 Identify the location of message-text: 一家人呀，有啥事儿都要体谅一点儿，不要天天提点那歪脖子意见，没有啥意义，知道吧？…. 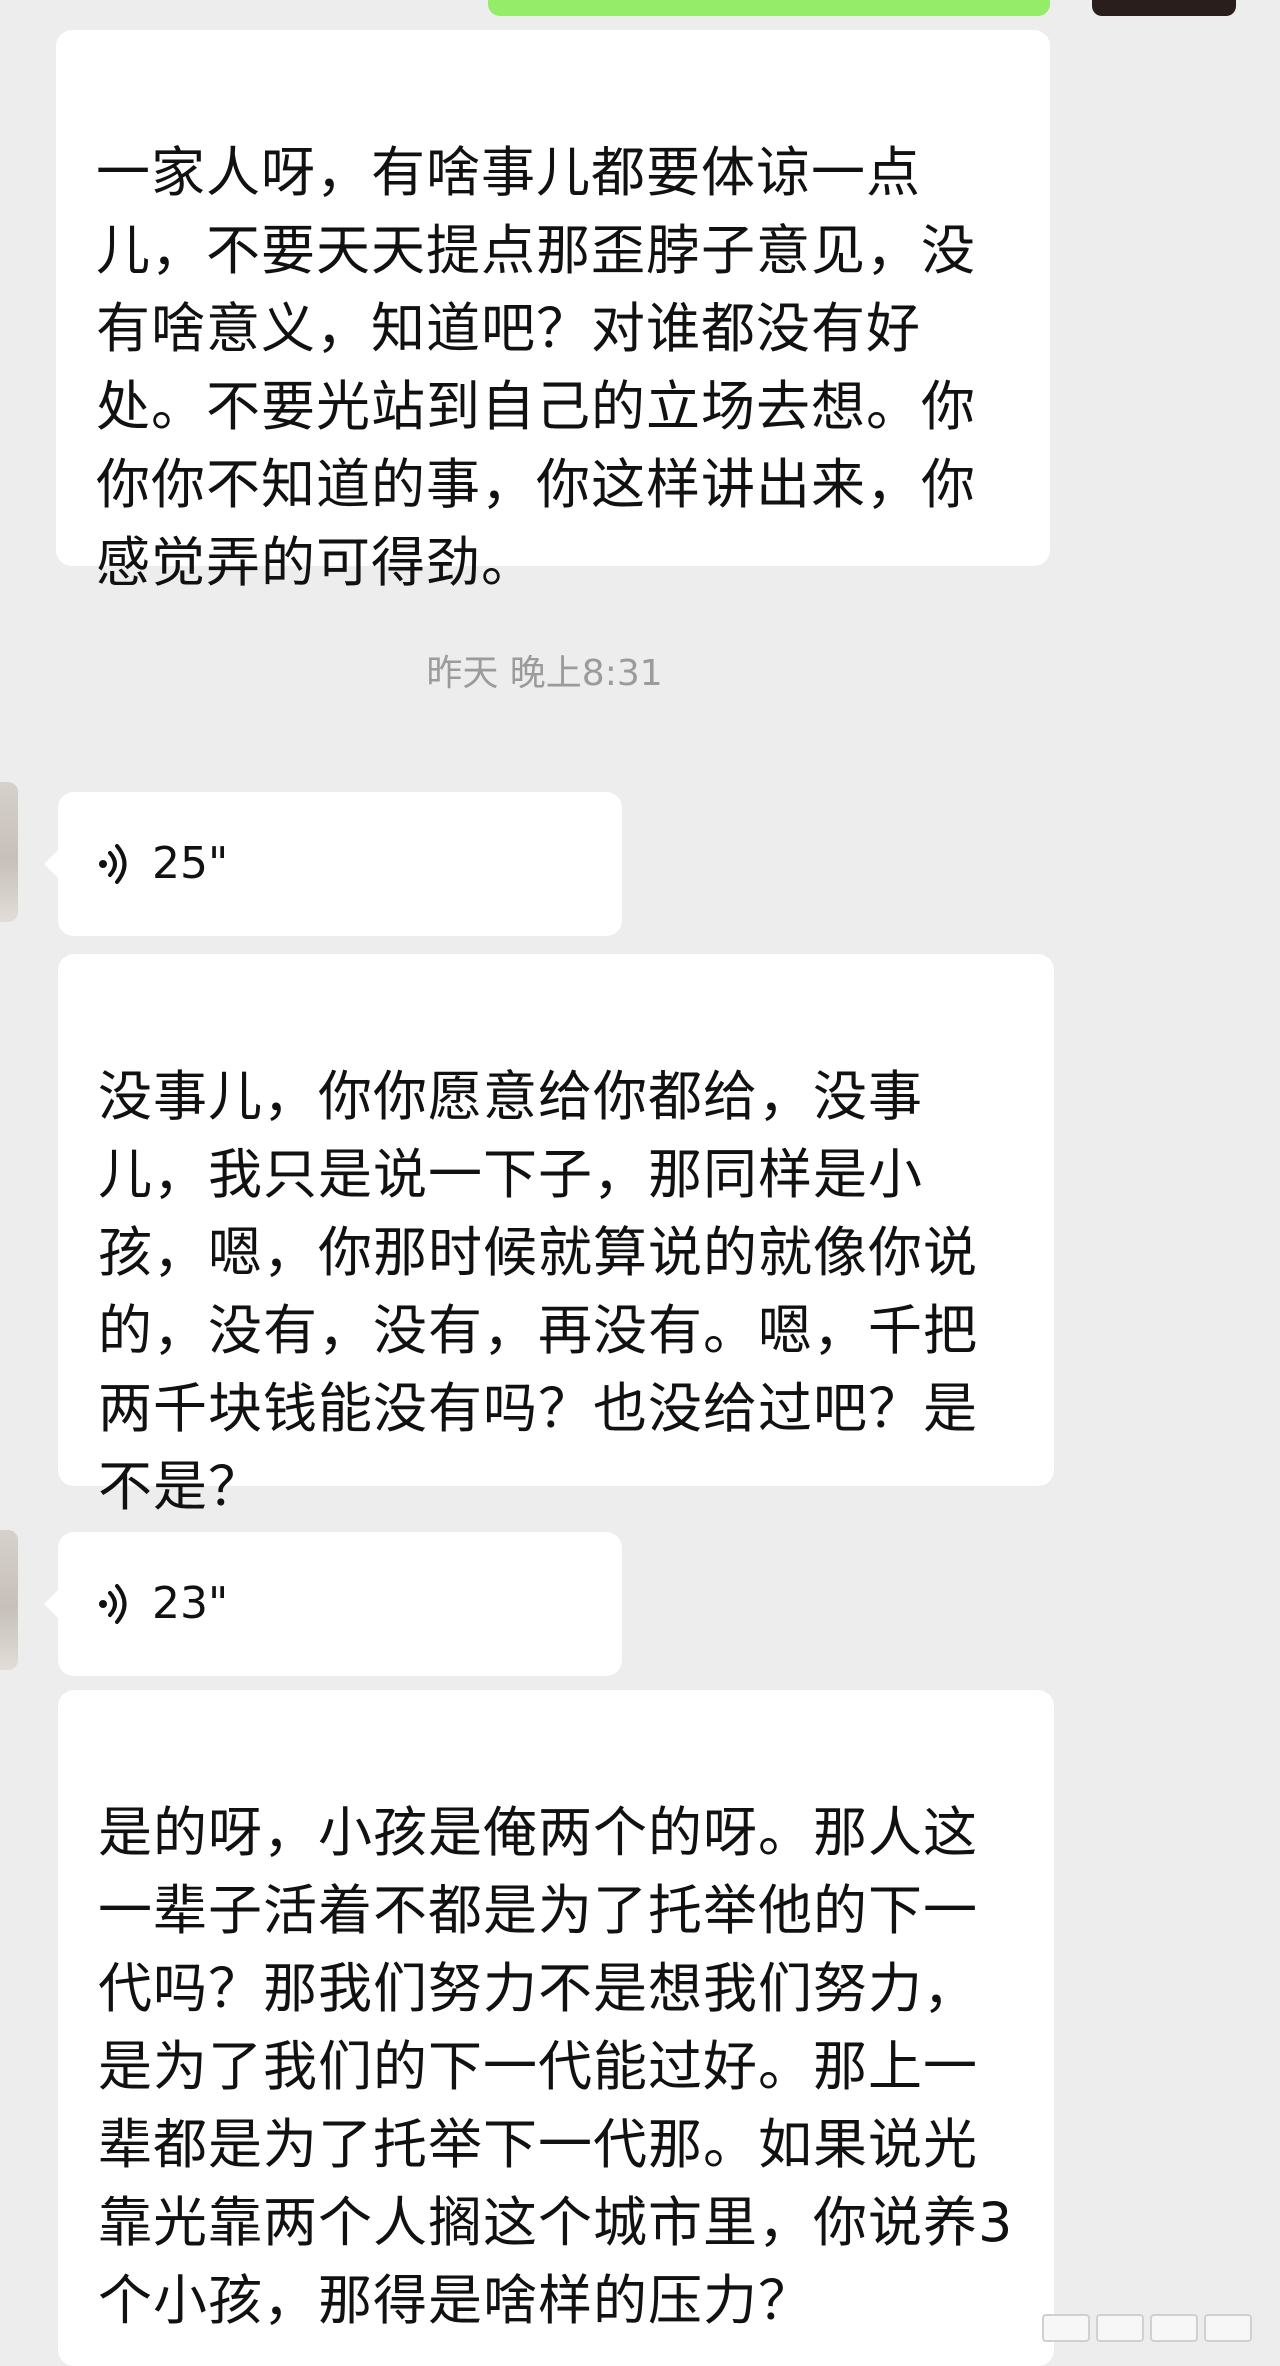
(536, 367).